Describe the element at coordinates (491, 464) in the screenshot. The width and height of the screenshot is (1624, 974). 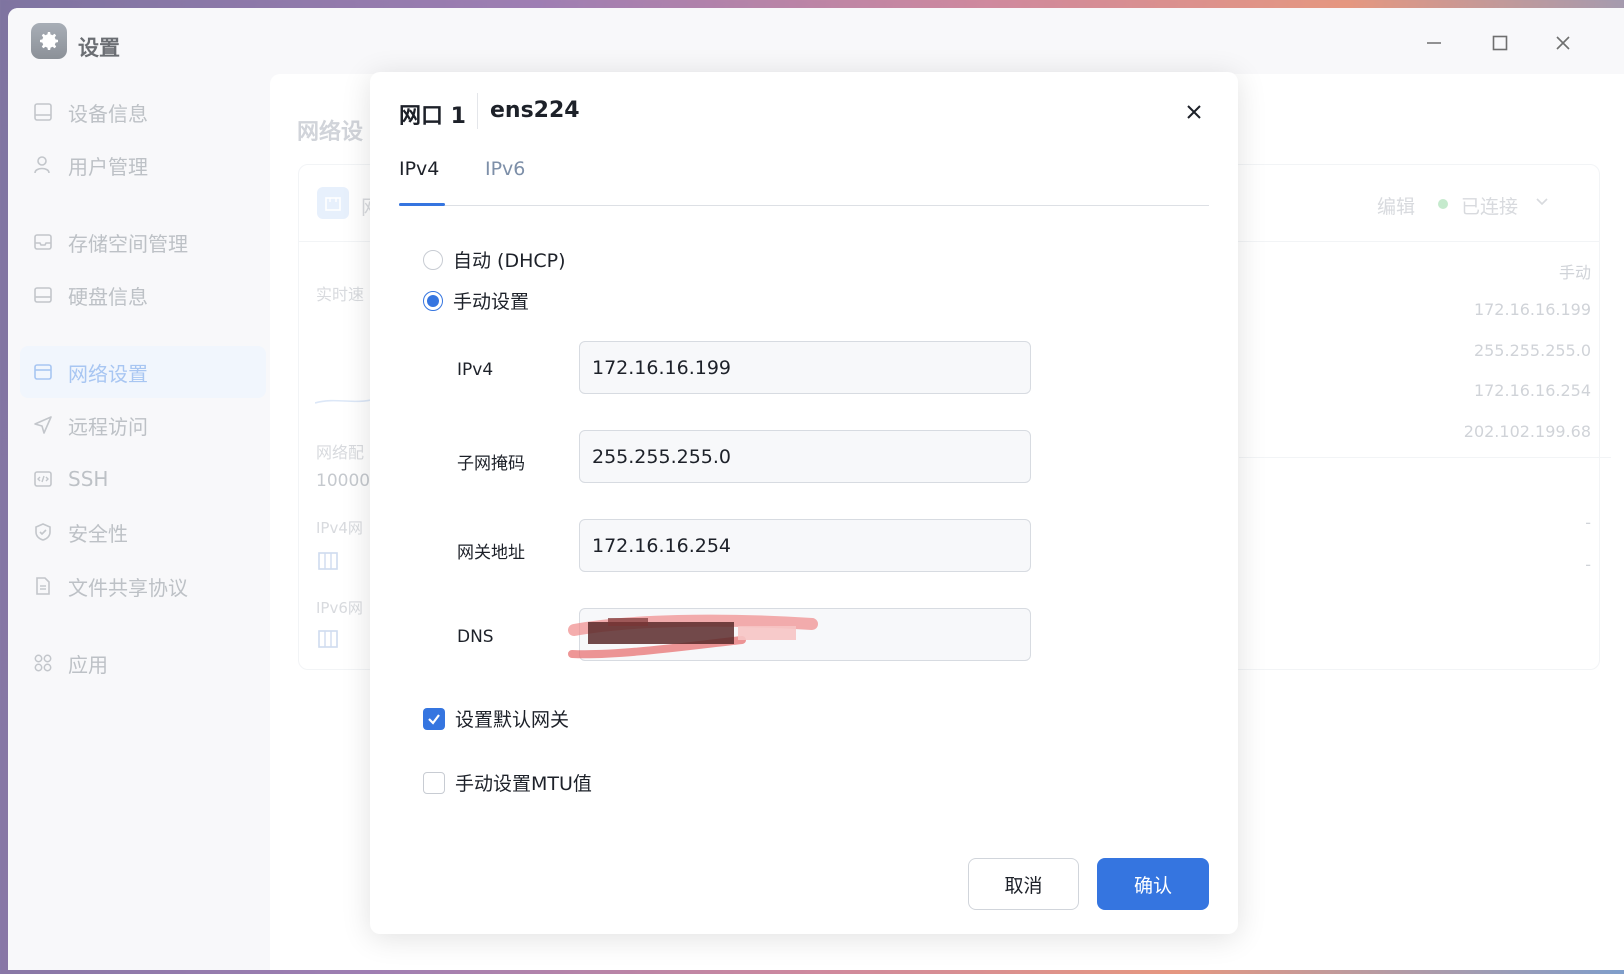
I see `subnet-mask-label: 子网掩码` at that location.